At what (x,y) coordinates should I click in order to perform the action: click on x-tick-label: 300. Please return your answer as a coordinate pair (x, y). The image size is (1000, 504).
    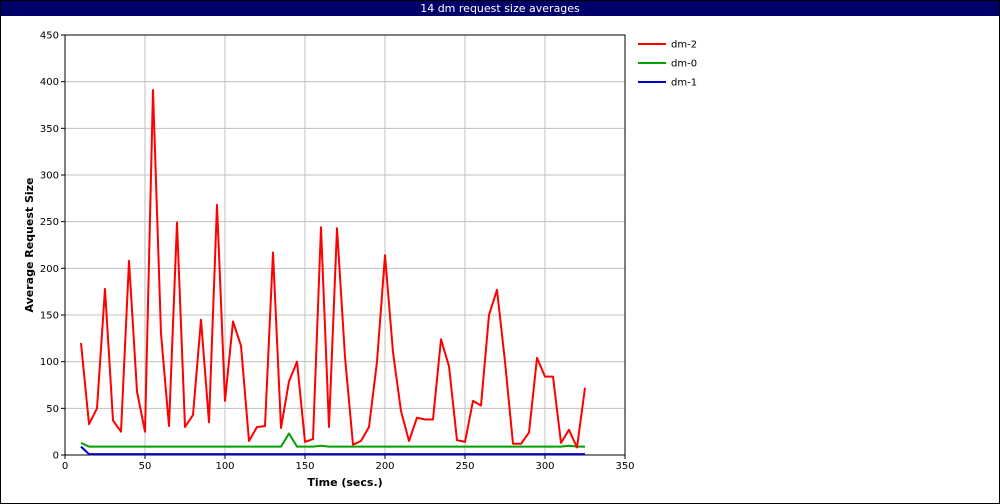
    Looking at the image, I should click on (544, 466).